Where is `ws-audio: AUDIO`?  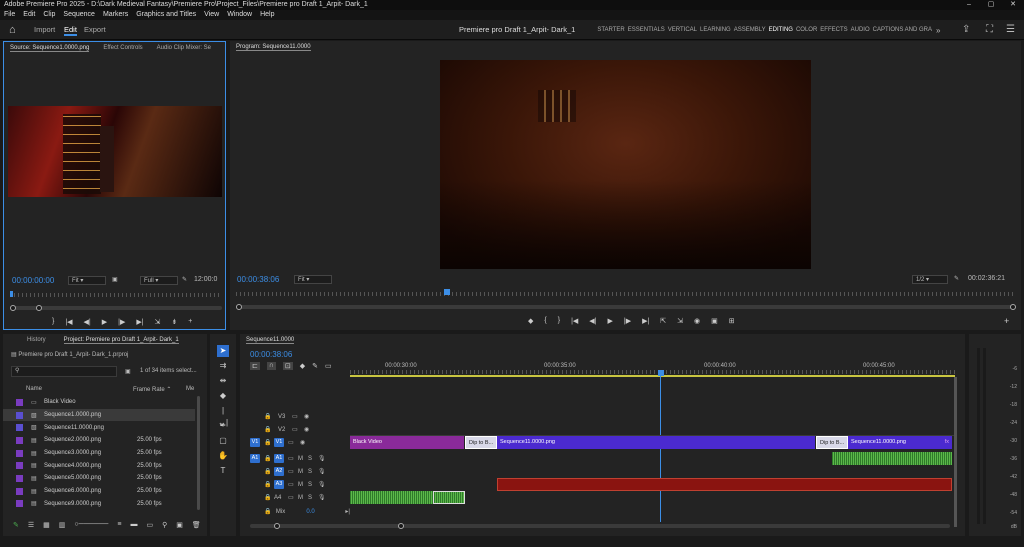 ws-audio: AUDIO is located at coordinates (860, 30).